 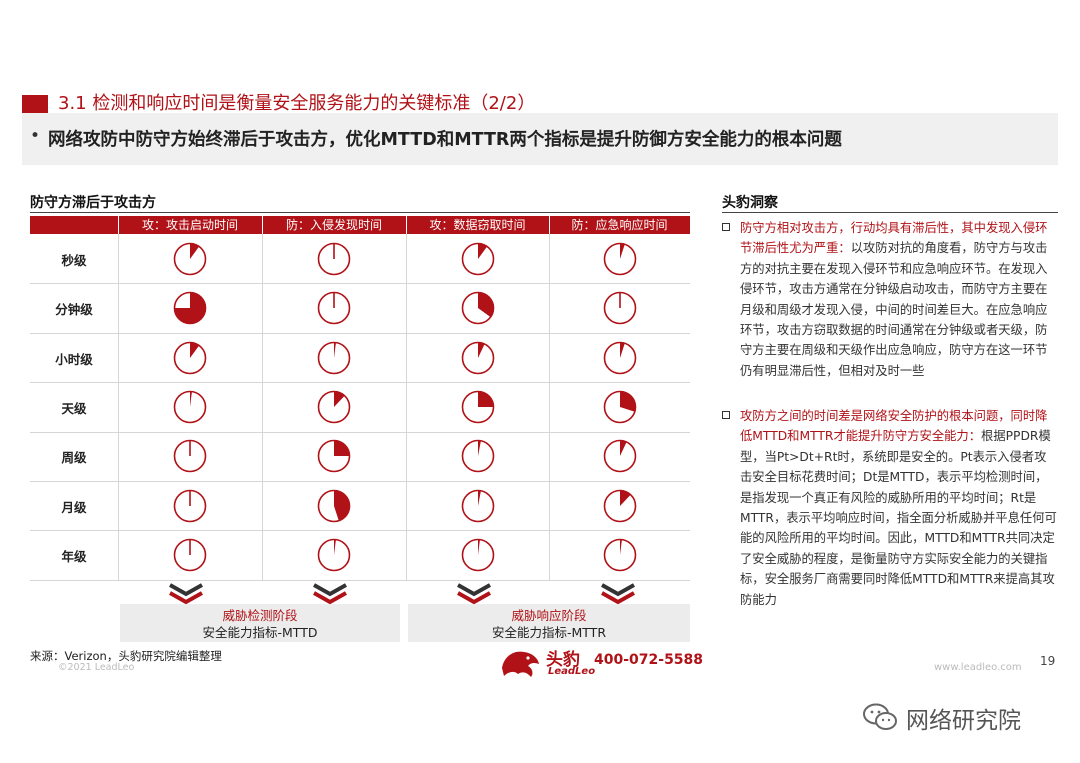 I want to click on leopard-logo-icon, so click(x=520, y=663).